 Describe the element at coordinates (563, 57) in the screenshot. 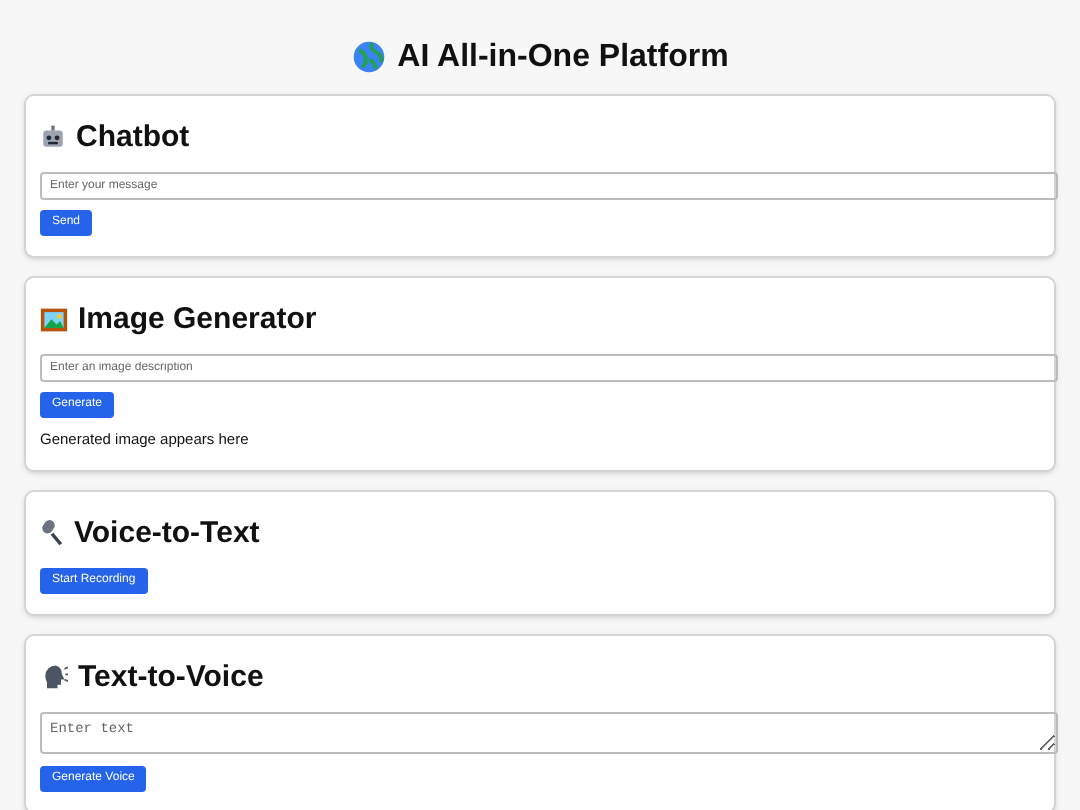

I see `page-title: AI All-in-One Platform` at that location.